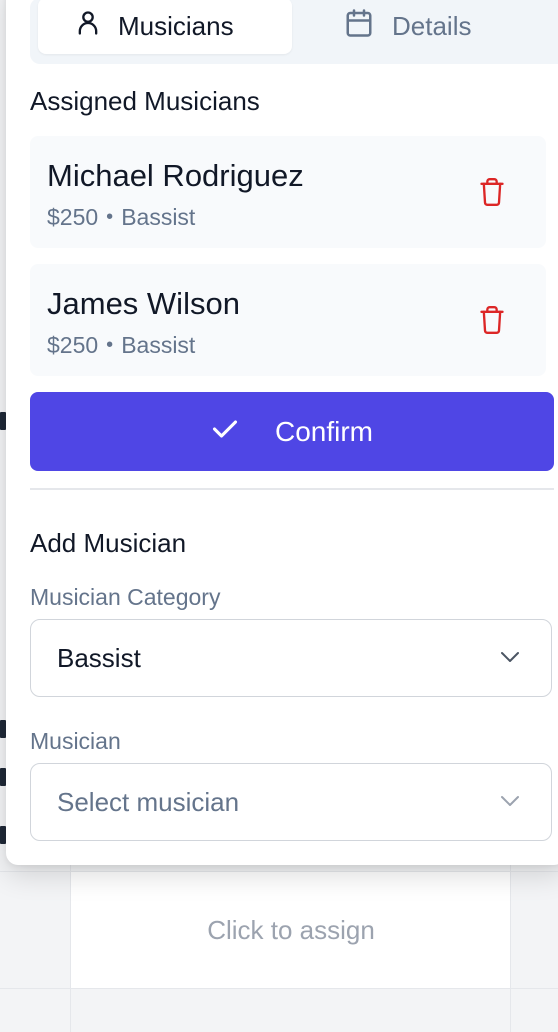 This screenshot has height=1032, width=558. I want to click on musician-name: Michael Rodriguez, so click(175, 175).